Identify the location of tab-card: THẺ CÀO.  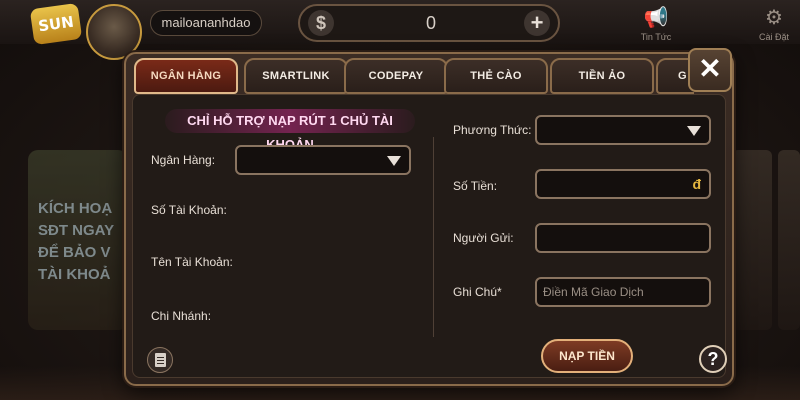
(496, 76).